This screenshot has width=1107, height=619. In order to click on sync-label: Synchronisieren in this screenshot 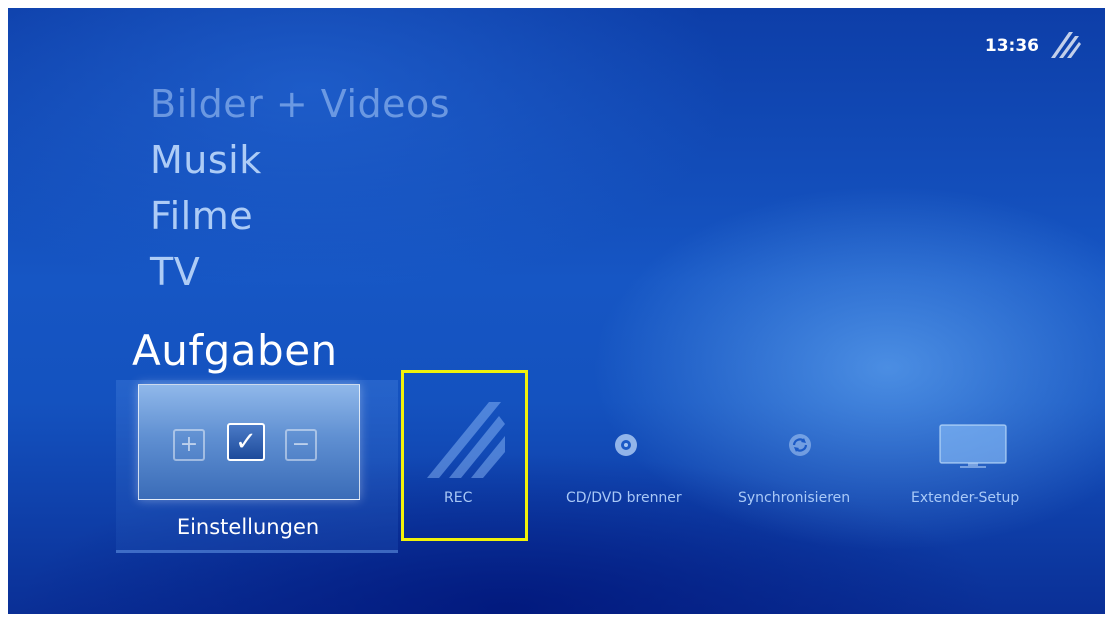, I will do `click(794, 498)`.